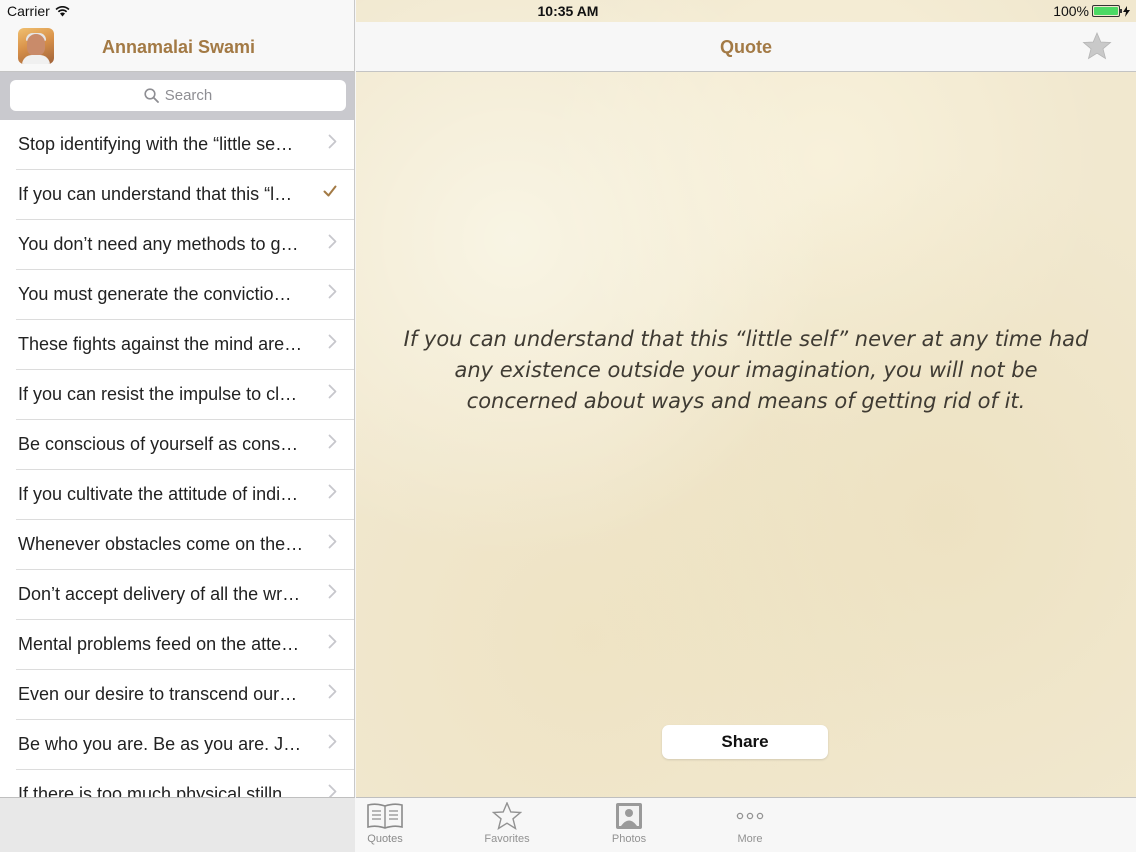 The width and height of the screenshot is (1136, 852). What do you see at coordinates (507, 839) in the screenshot?
I see `tab-favorites-label: Favorites` at bounding box center [507, 839].